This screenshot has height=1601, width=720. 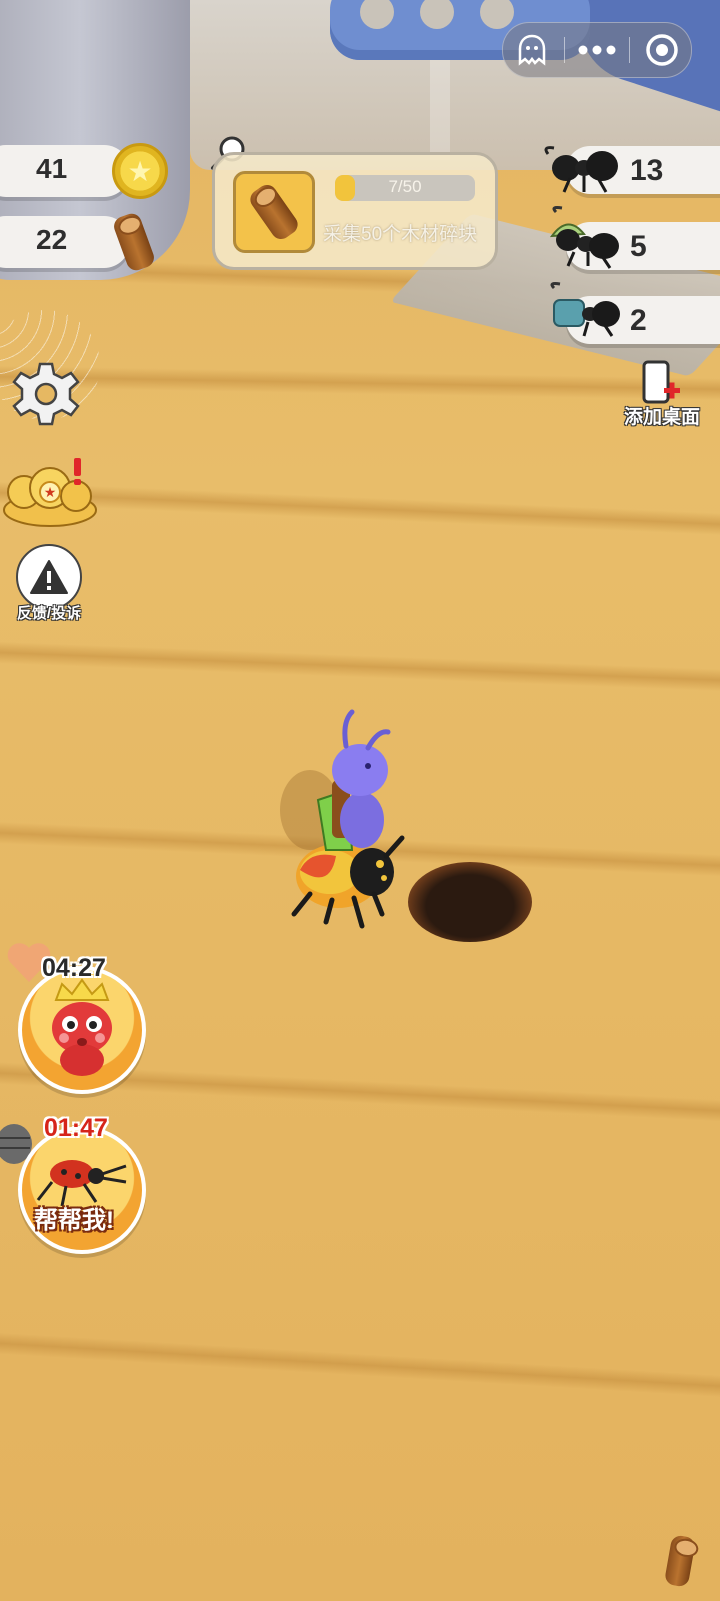 I want to click on feedback-label: 反馈/投诉, so click(x=49, y=613).